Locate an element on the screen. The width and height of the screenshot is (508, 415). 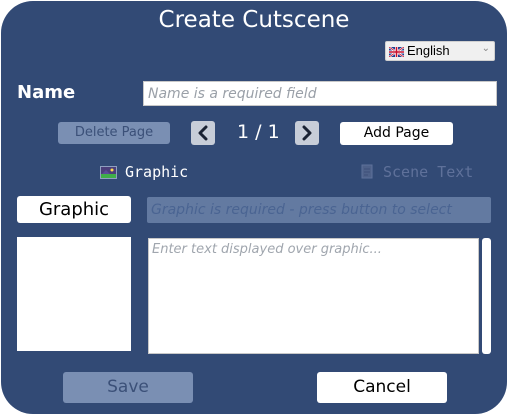
chevron-left-icon is located at coordinates (203, 133).